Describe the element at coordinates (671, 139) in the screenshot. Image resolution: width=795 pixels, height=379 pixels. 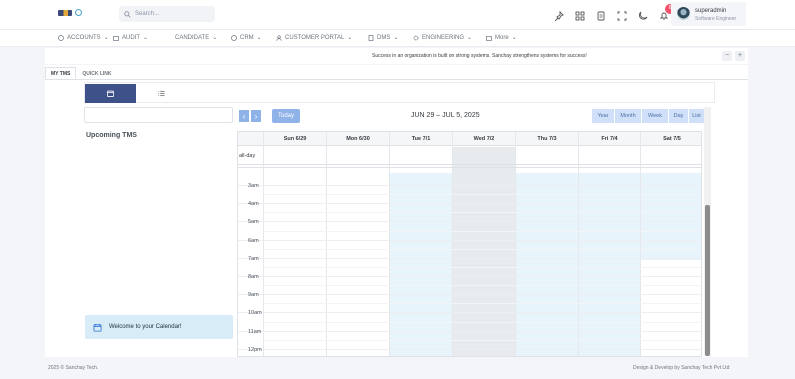
I see `day-header-sat: Sat 7/5` at that location.